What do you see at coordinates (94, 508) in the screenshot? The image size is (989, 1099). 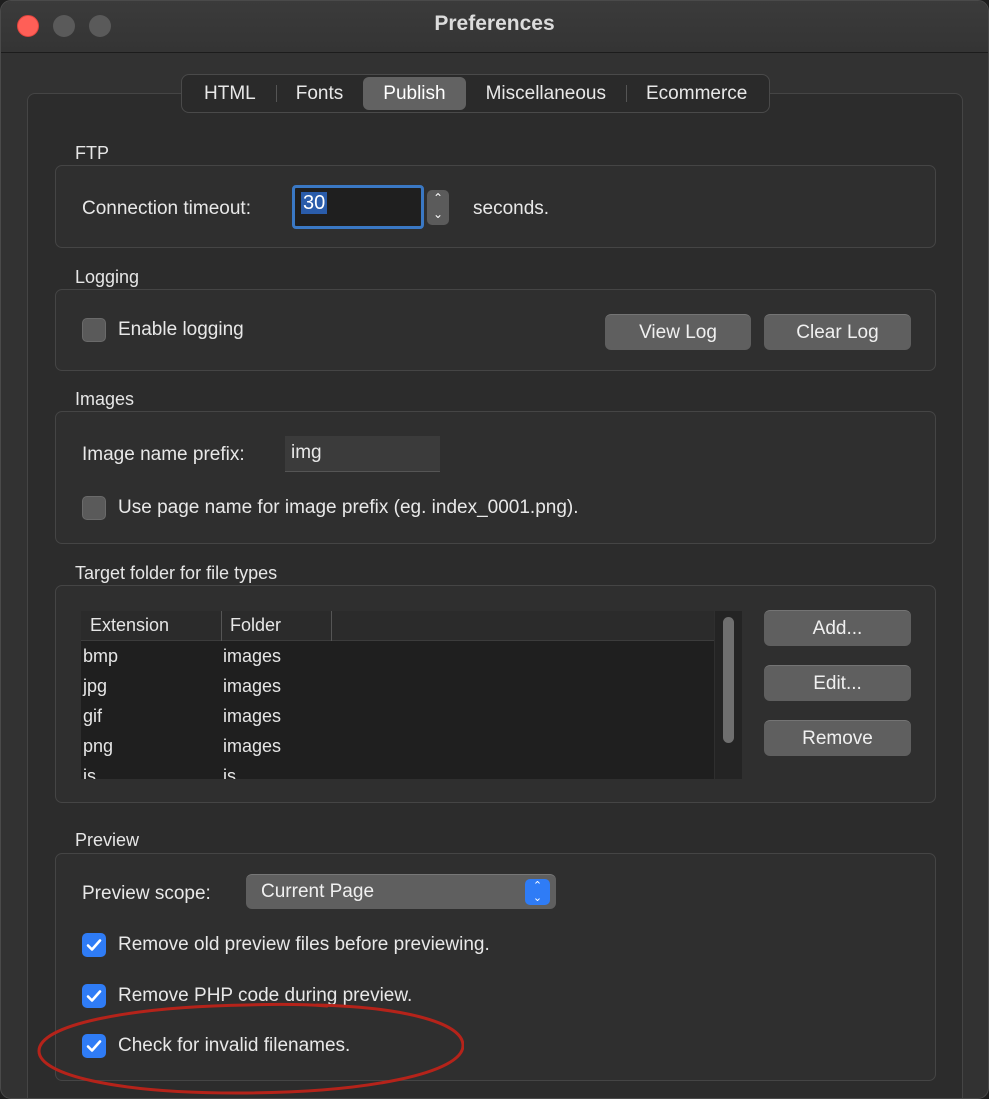 I see `use-page-name-checkbox` at bounding box center [94, 508].